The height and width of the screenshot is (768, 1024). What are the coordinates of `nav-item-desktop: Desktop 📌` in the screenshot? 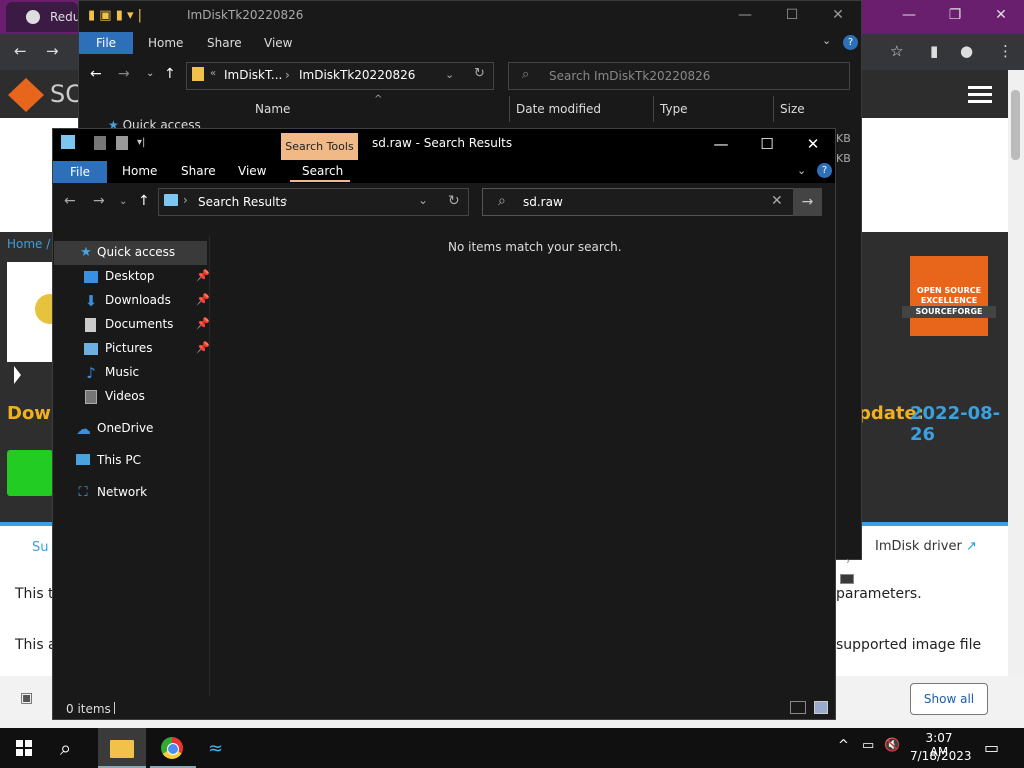 It's located at (131, 277).